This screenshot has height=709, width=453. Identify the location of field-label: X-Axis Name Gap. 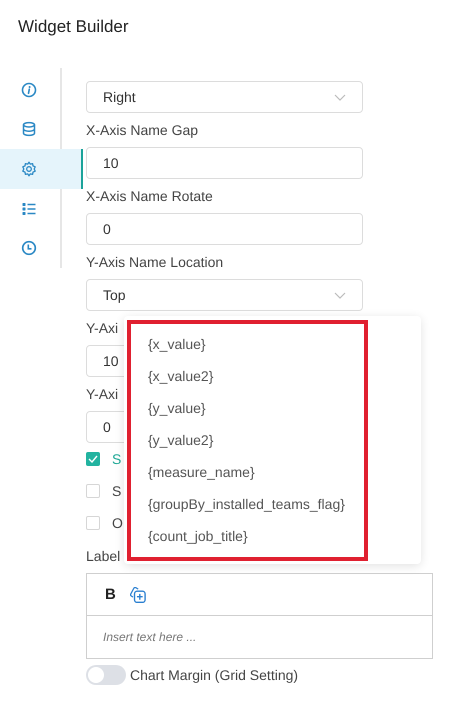
(142, 130).